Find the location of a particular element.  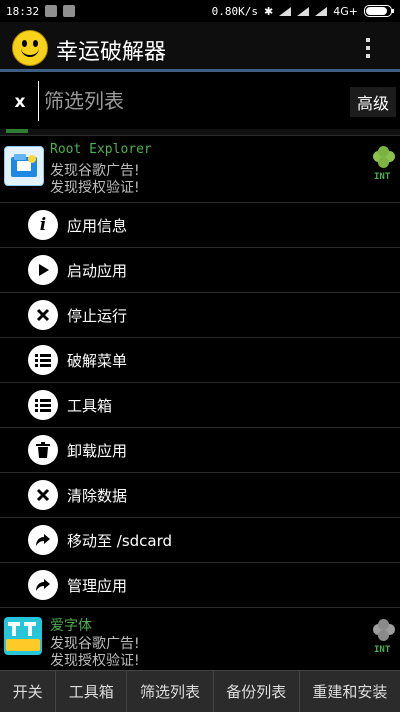

toolbar-rebuild-install-button: 重建和安装 is located at coordinates (350, 691).